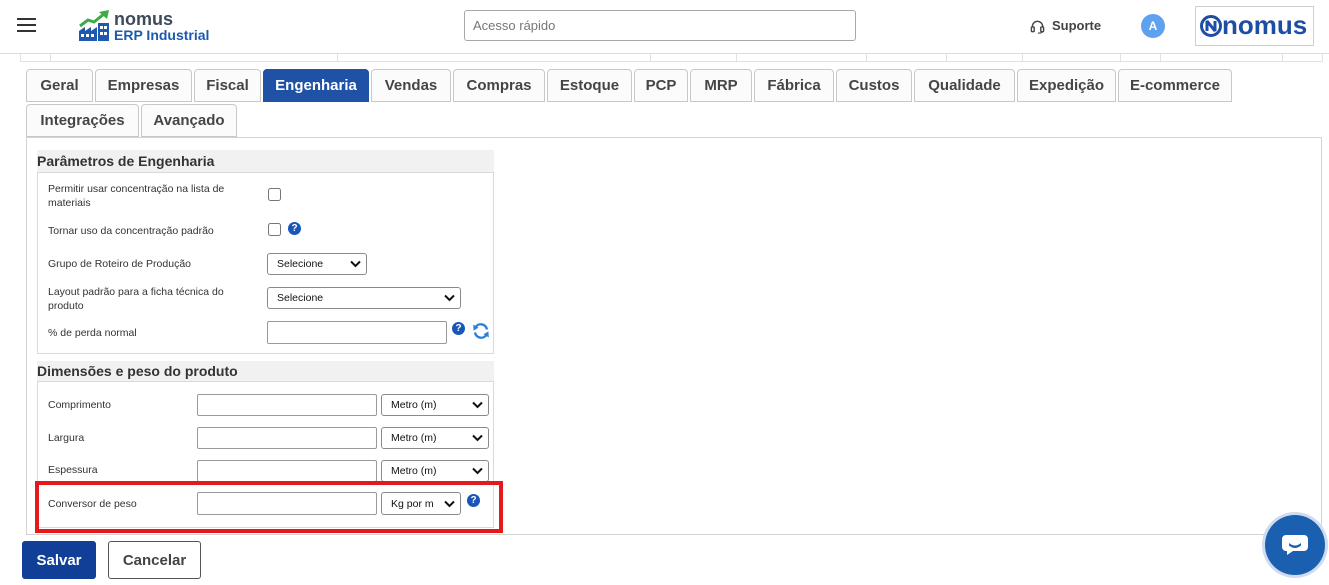  I want to click on app-logo: nomus ERP Industrial, so click(144, 26).